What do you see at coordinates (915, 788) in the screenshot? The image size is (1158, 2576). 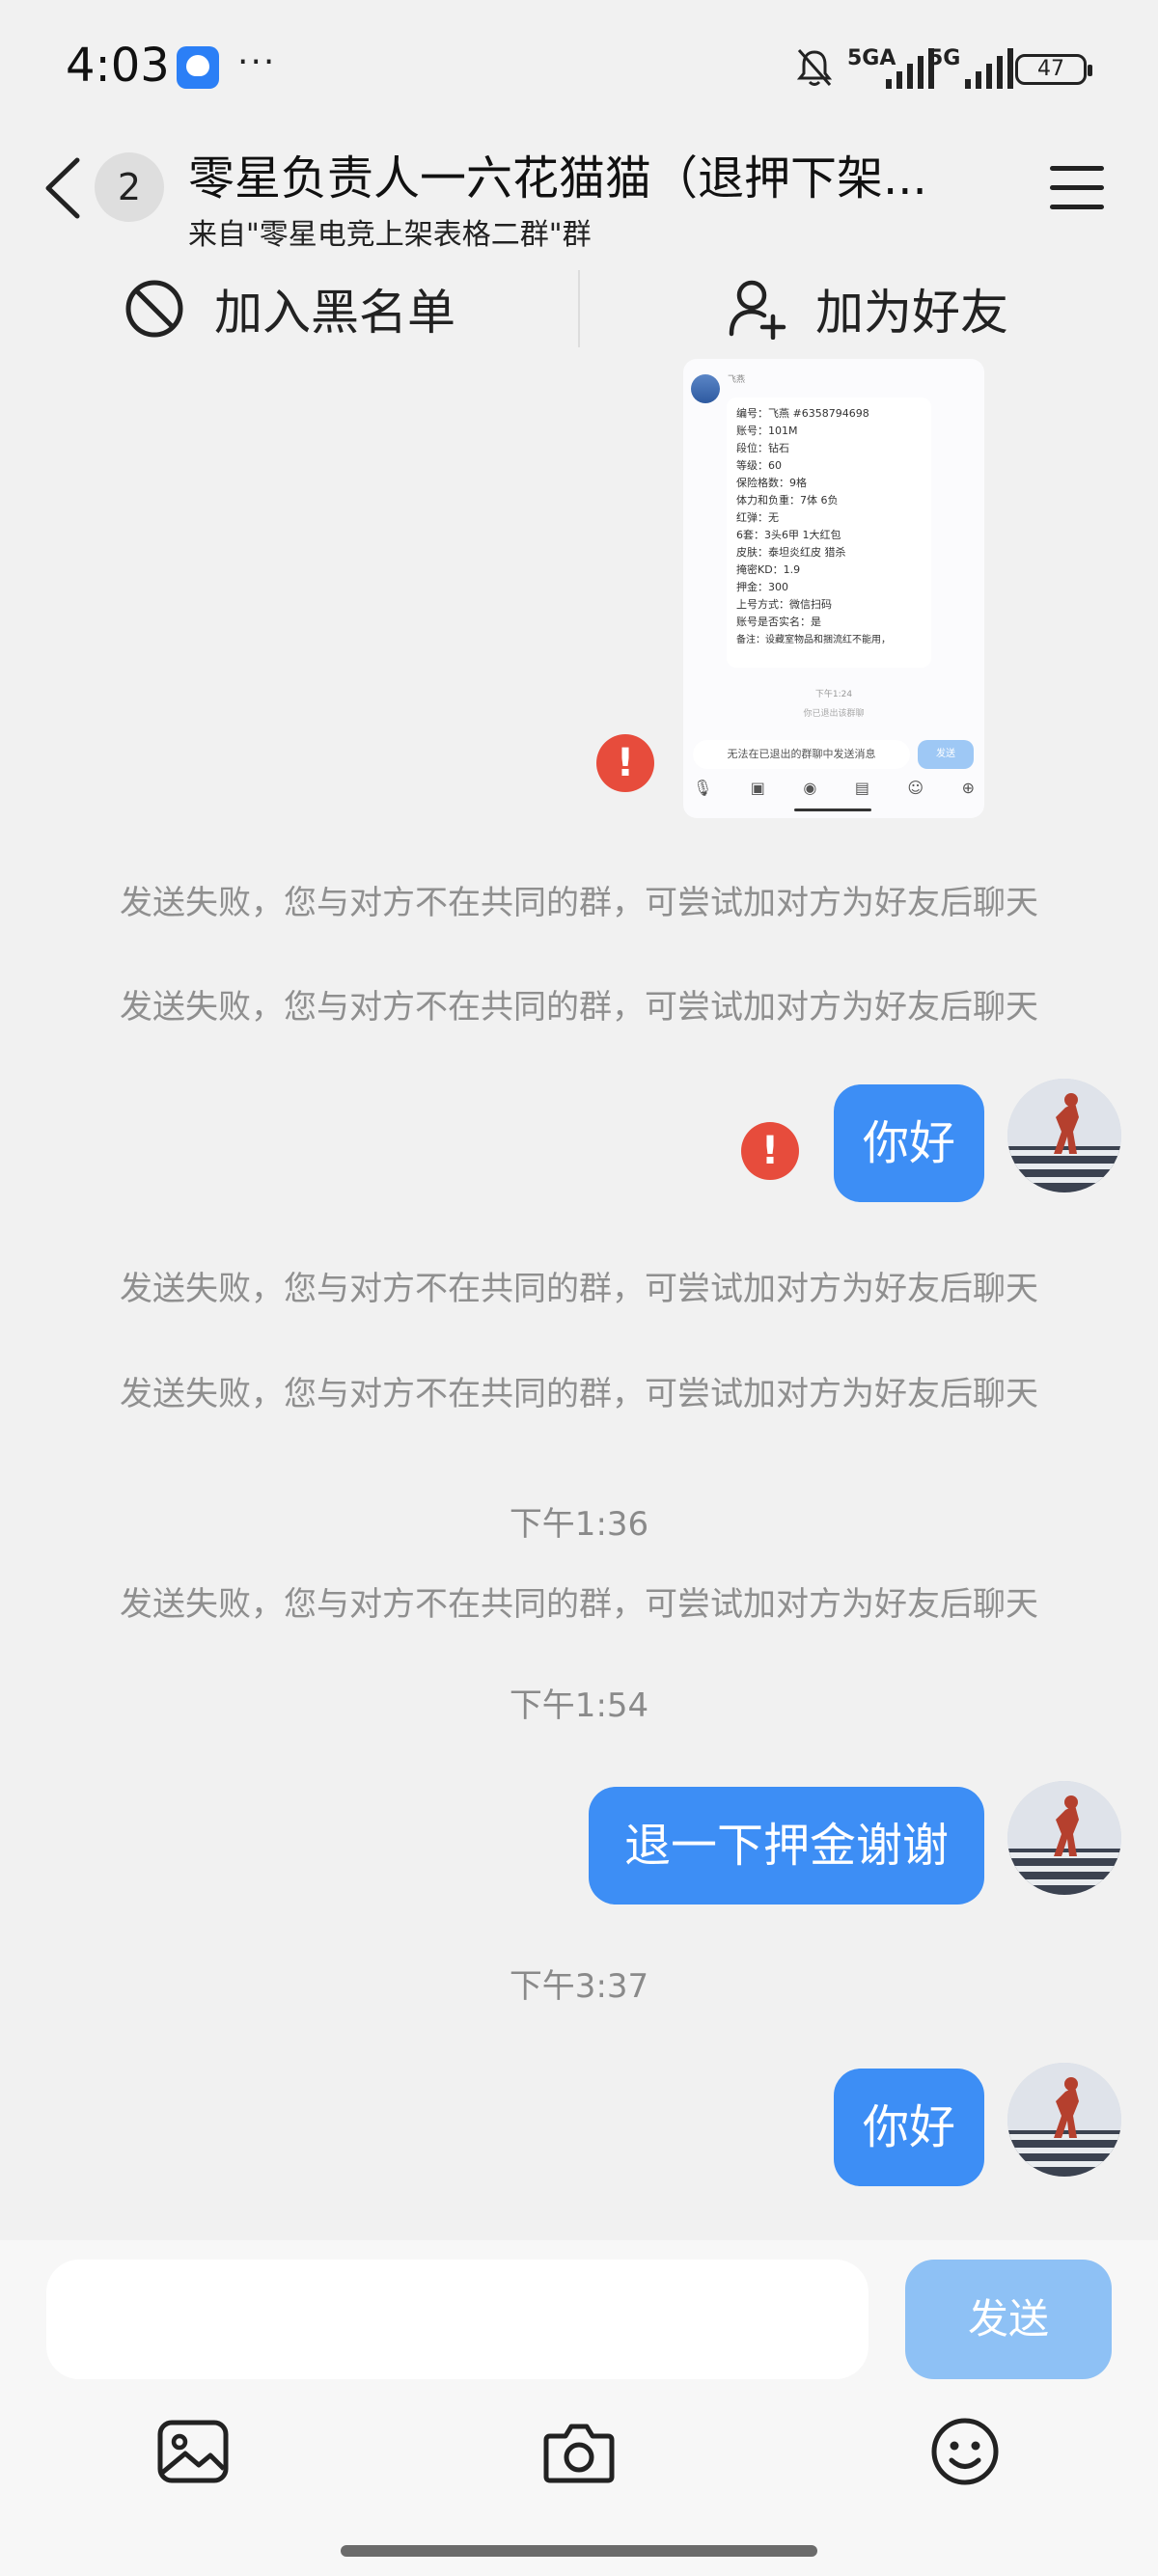 I see `mini-emoji-icon: ☺` at bounding box center [915, 788].